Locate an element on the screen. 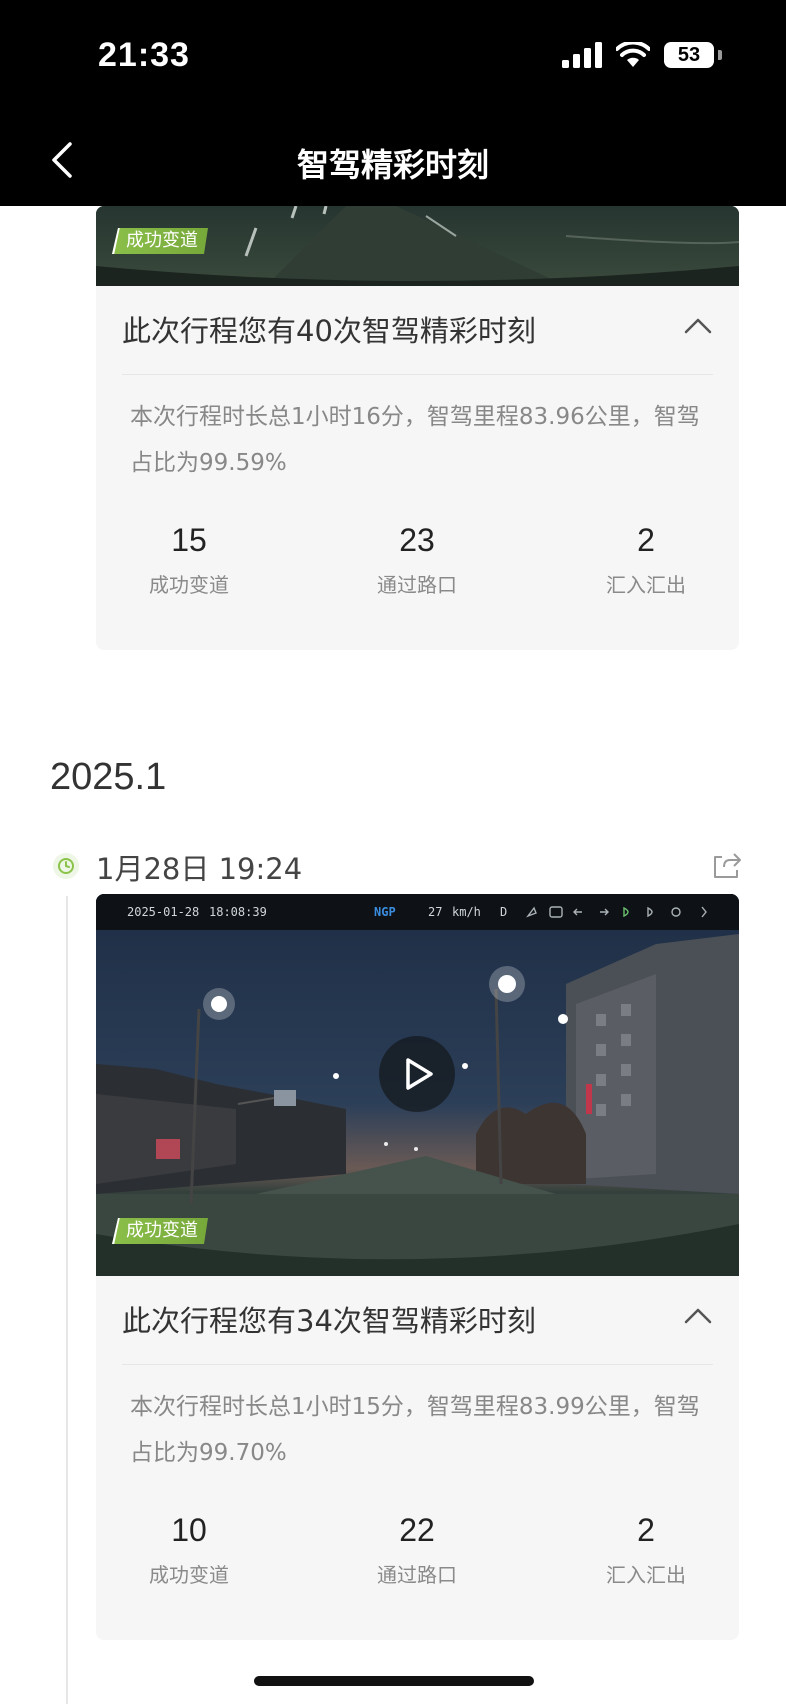 The width and height of the screenshot is (786, 1704). card-title: 此次行程您有40次智驾精彩时刻 is located at coordinates (329, 331).